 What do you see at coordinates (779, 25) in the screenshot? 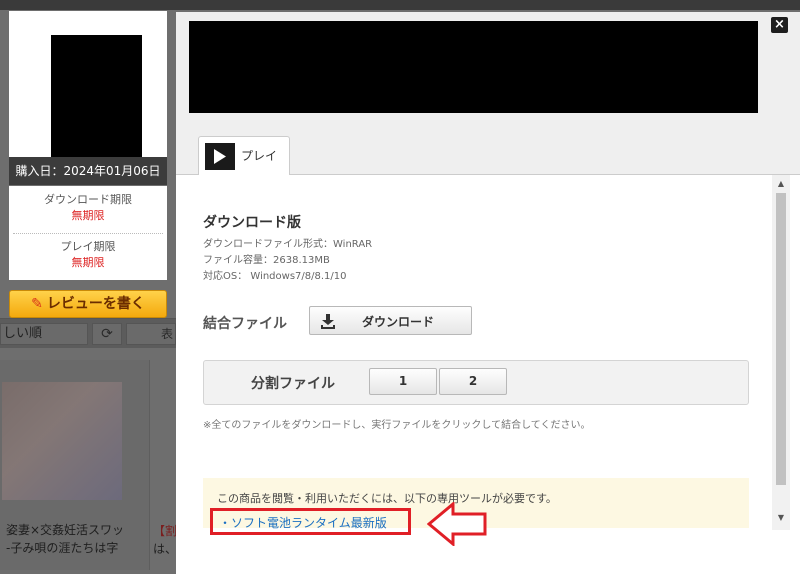
I see `close-icon: ×` at bounding box center [779, 25].